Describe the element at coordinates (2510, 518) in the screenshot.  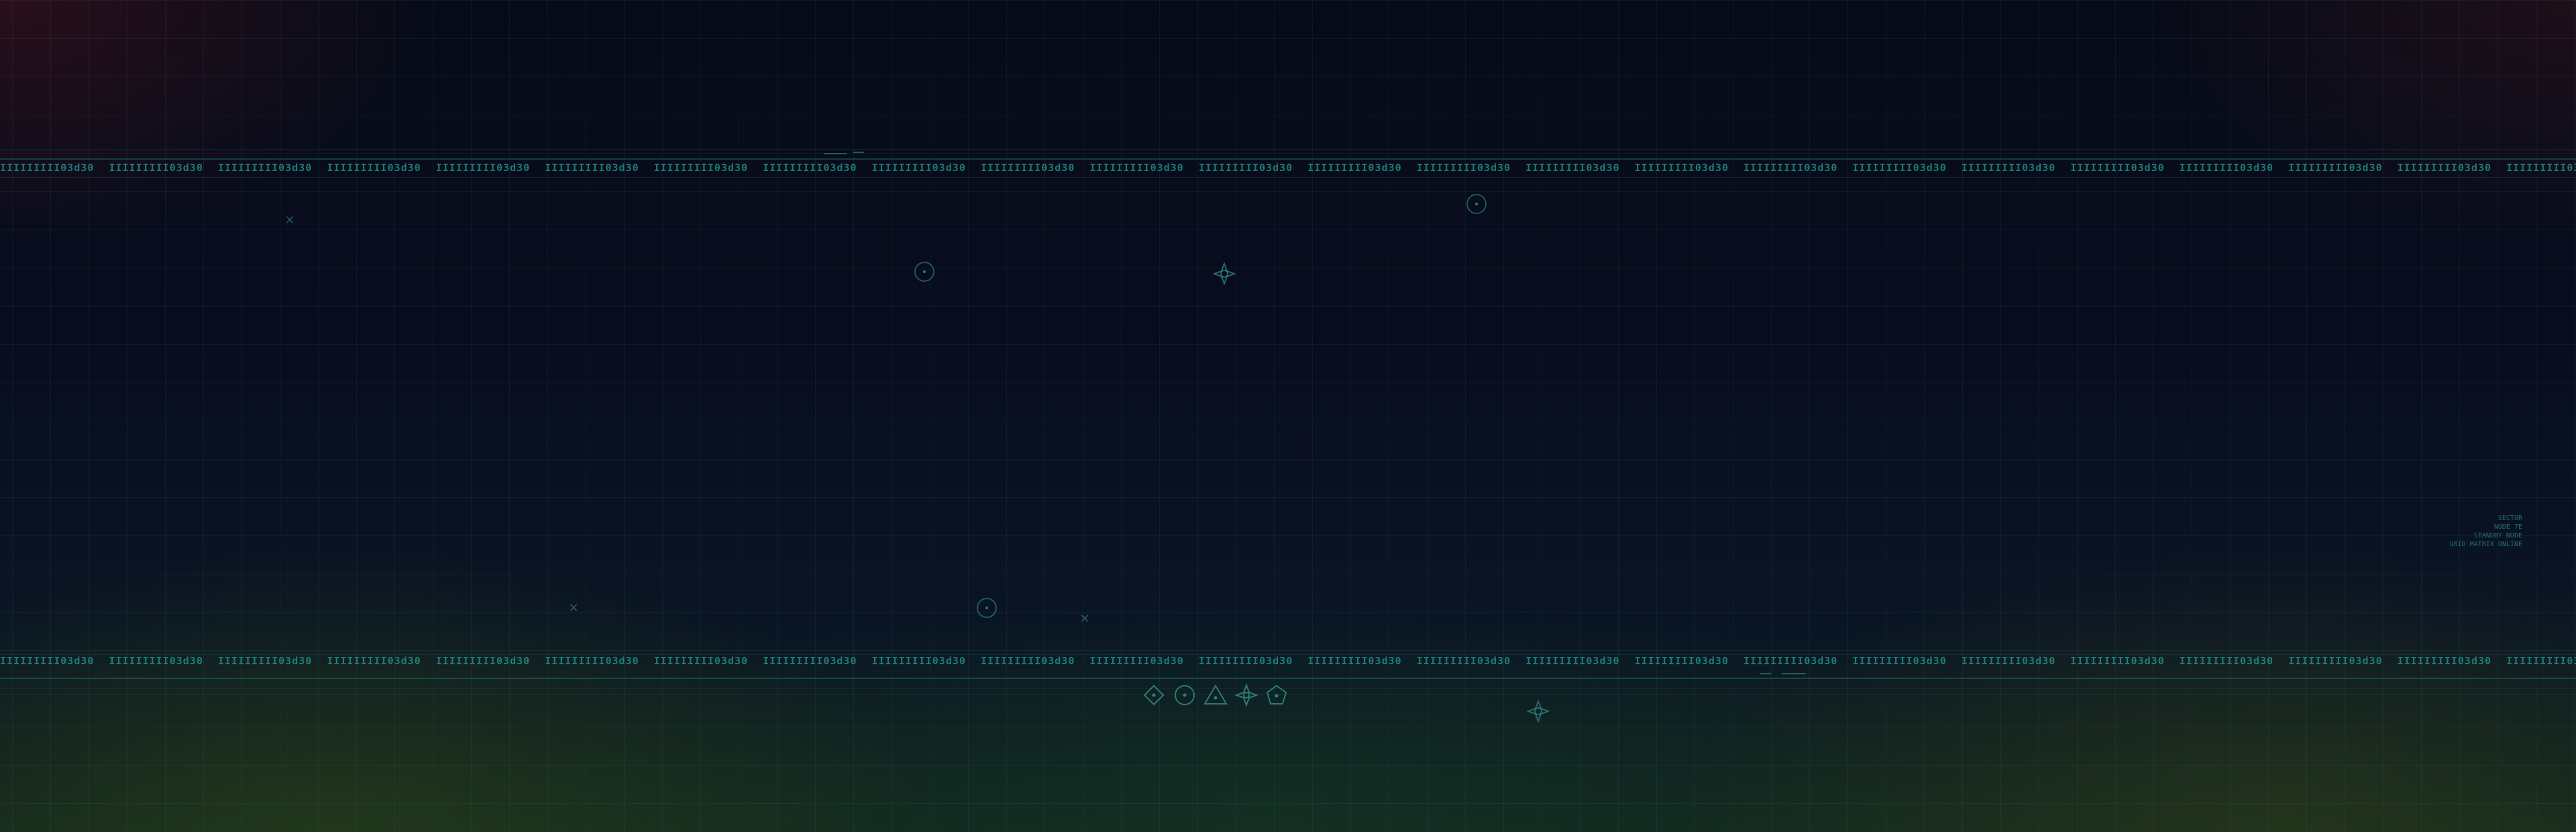
I see `legend-line: SECTOR` at that location.